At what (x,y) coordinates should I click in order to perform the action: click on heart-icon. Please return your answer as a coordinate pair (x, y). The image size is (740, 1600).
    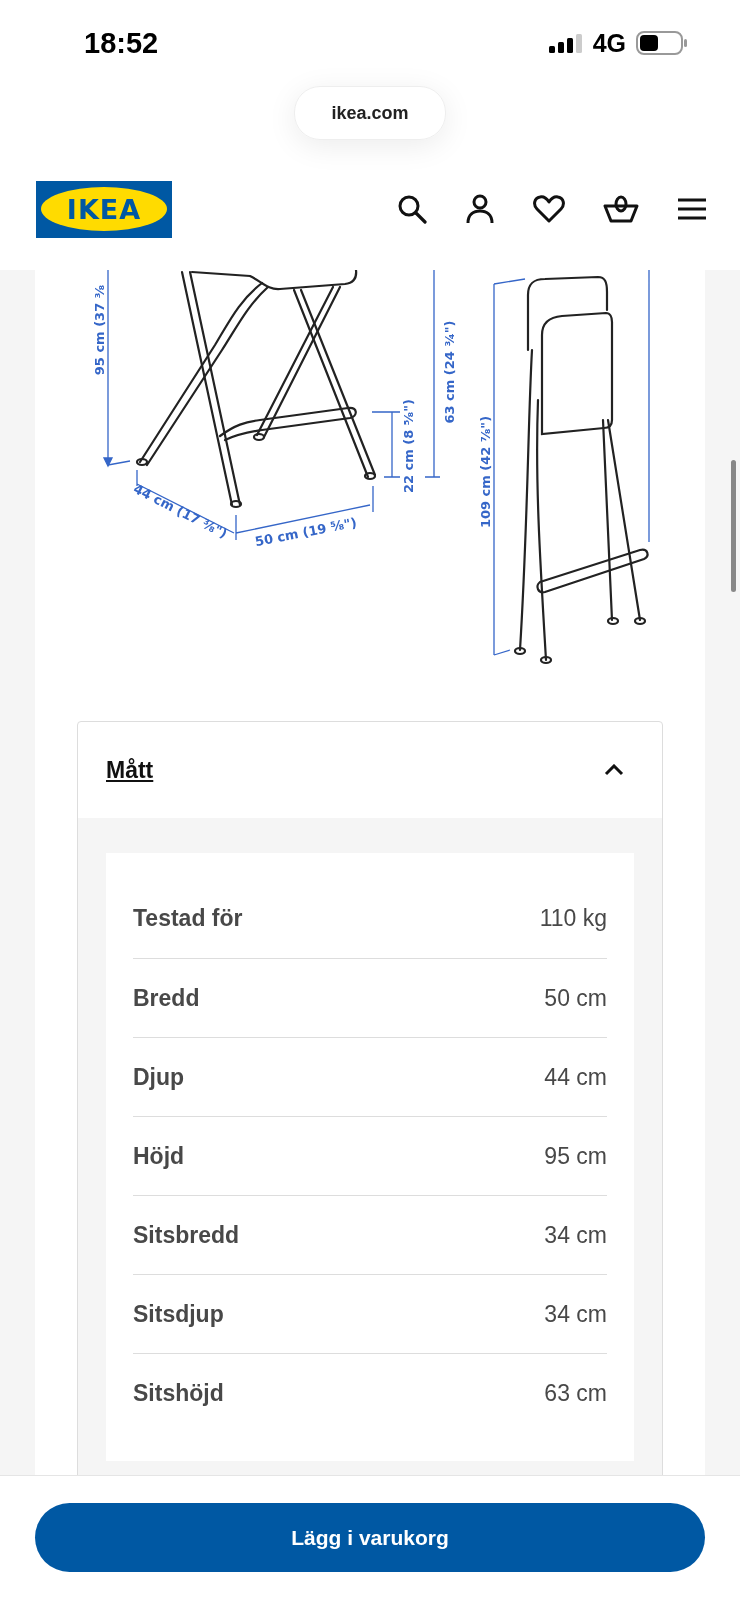
    Looking at the image, I should click on (549, 209).